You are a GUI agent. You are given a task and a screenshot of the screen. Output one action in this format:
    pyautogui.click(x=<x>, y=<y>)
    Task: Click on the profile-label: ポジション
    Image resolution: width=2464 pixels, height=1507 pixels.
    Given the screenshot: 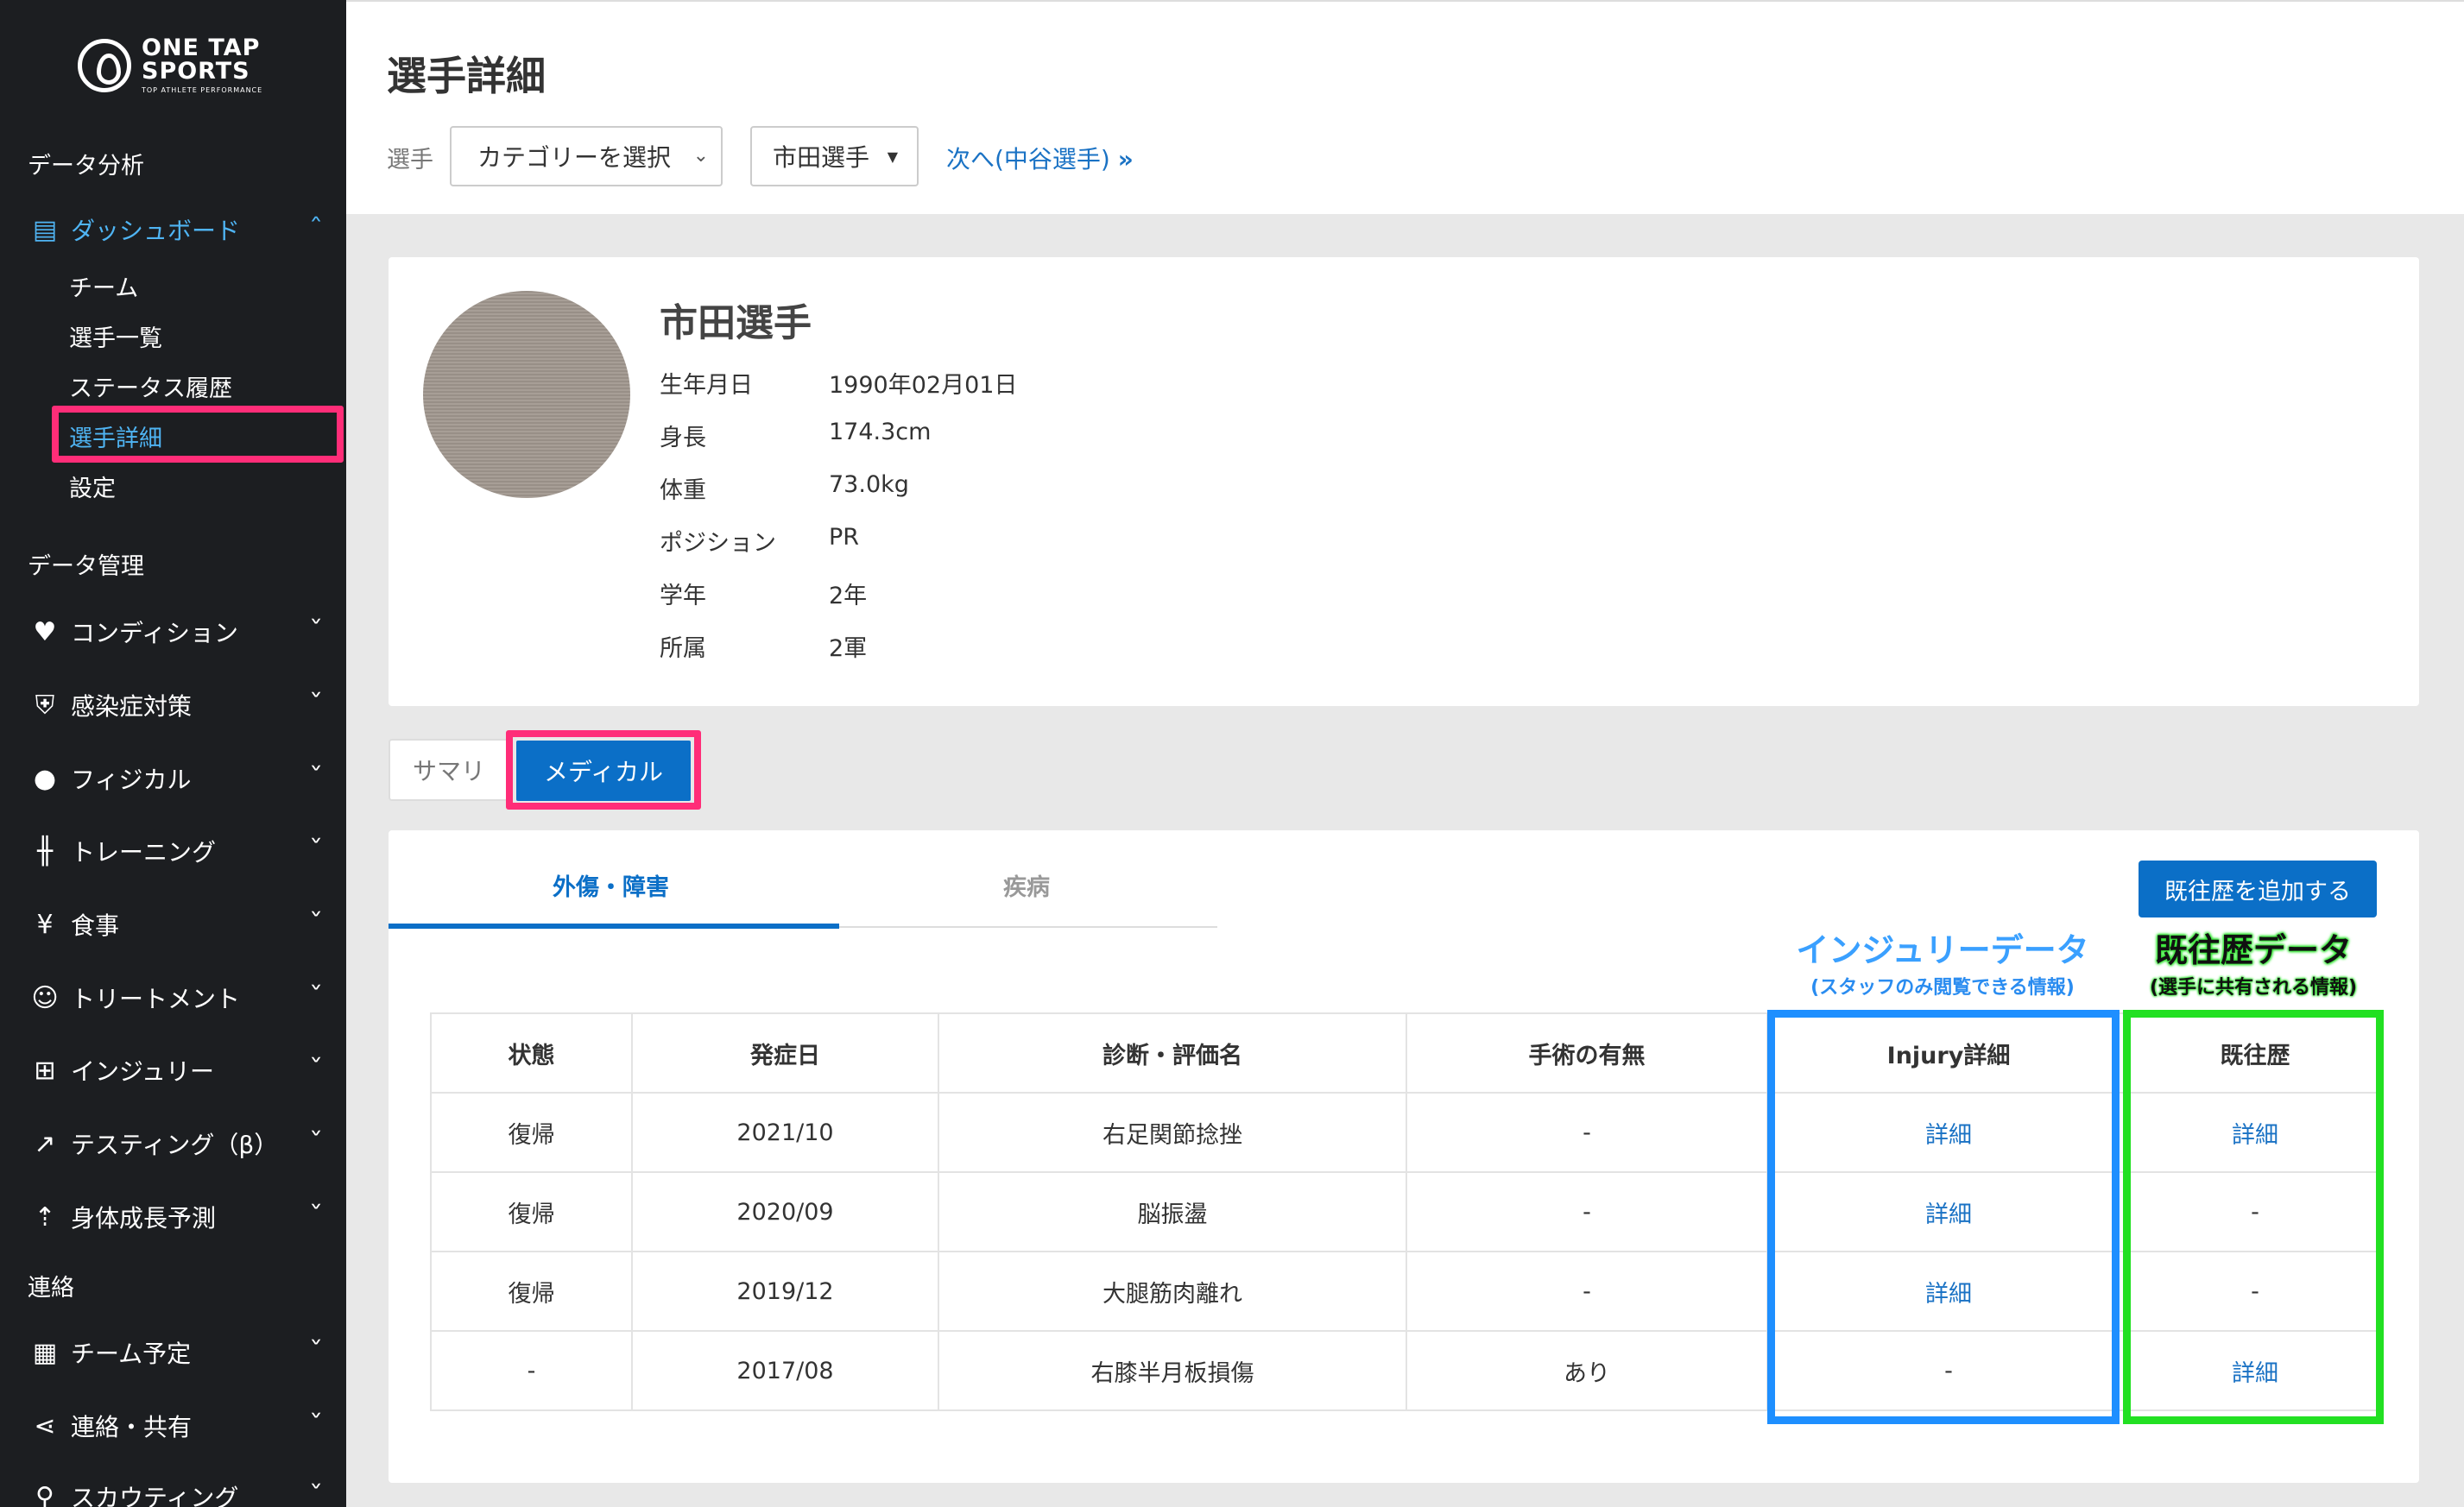 What is the action you would take?
    pyautogui.click(x=718, y=544)
    